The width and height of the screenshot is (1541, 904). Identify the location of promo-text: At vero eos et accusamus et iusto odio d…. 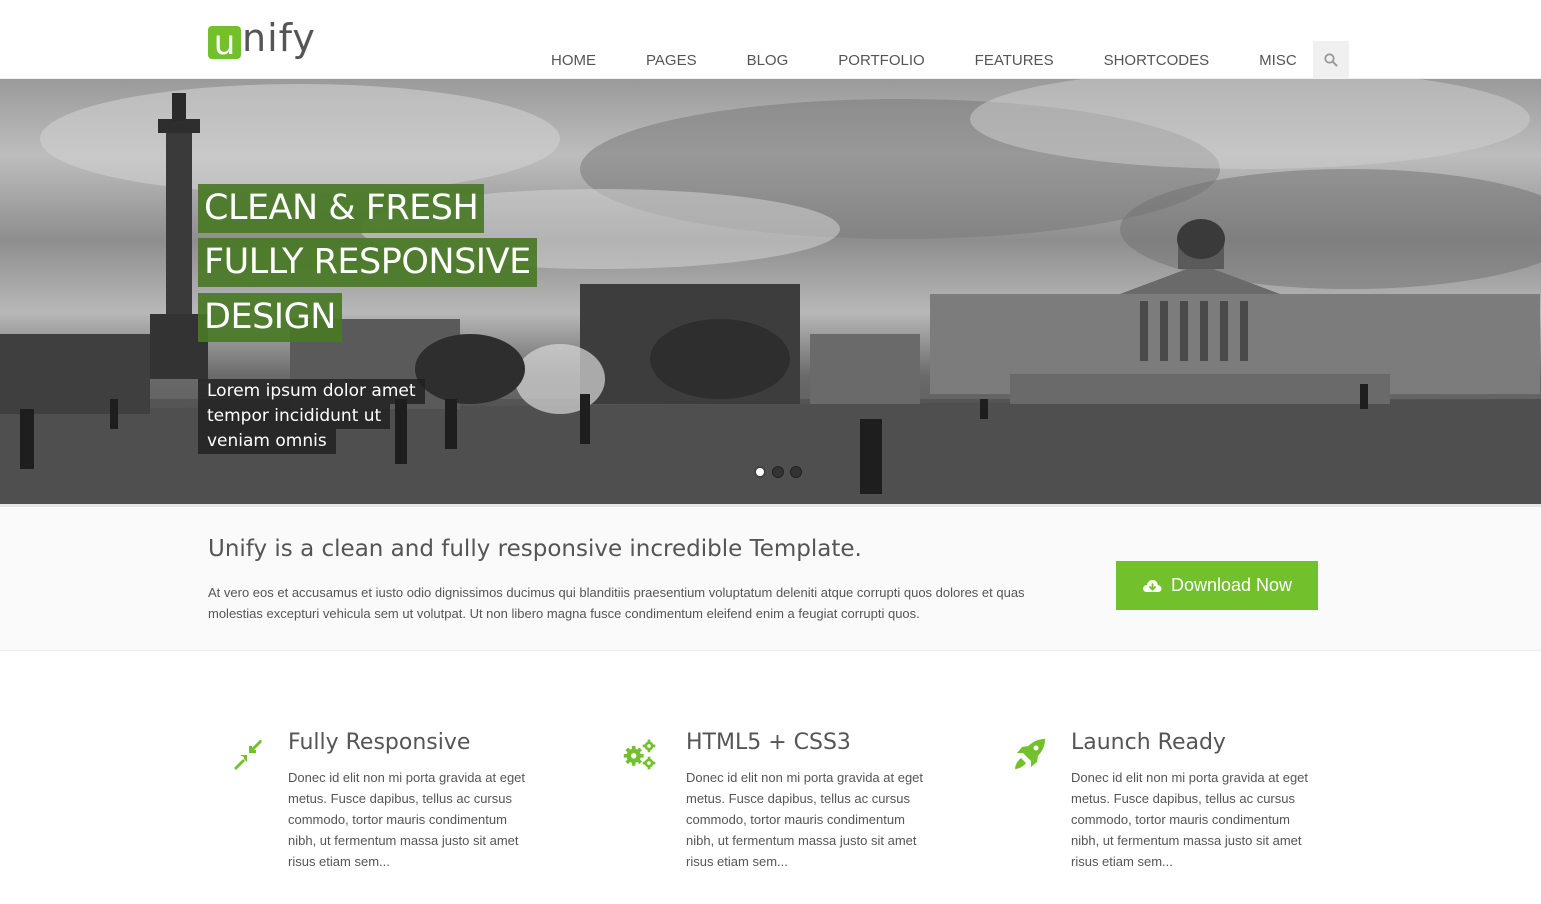
(616, 603).